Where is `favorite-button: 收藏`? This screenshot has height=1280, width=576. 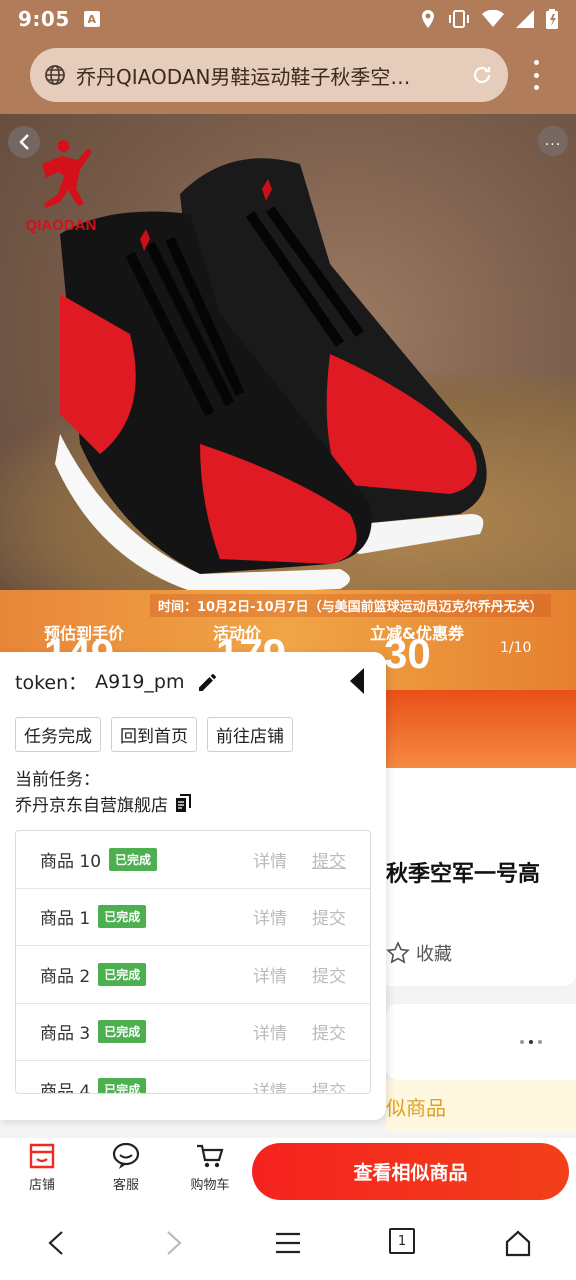 favorite-button: 收藏 is located at coordinates (419, 953).